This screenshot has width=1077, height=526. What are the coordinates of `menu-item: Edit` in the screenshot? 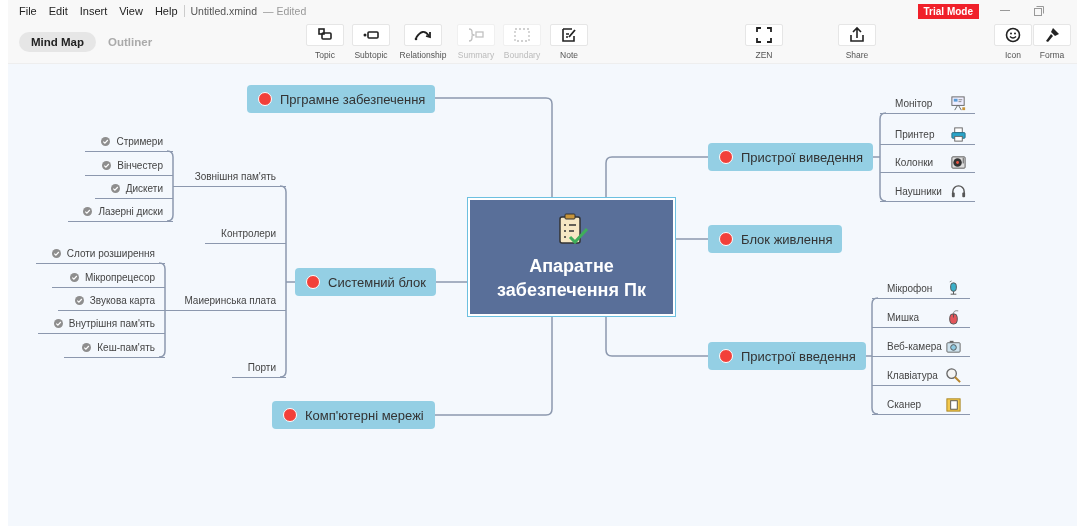 It's located at (58, 11).